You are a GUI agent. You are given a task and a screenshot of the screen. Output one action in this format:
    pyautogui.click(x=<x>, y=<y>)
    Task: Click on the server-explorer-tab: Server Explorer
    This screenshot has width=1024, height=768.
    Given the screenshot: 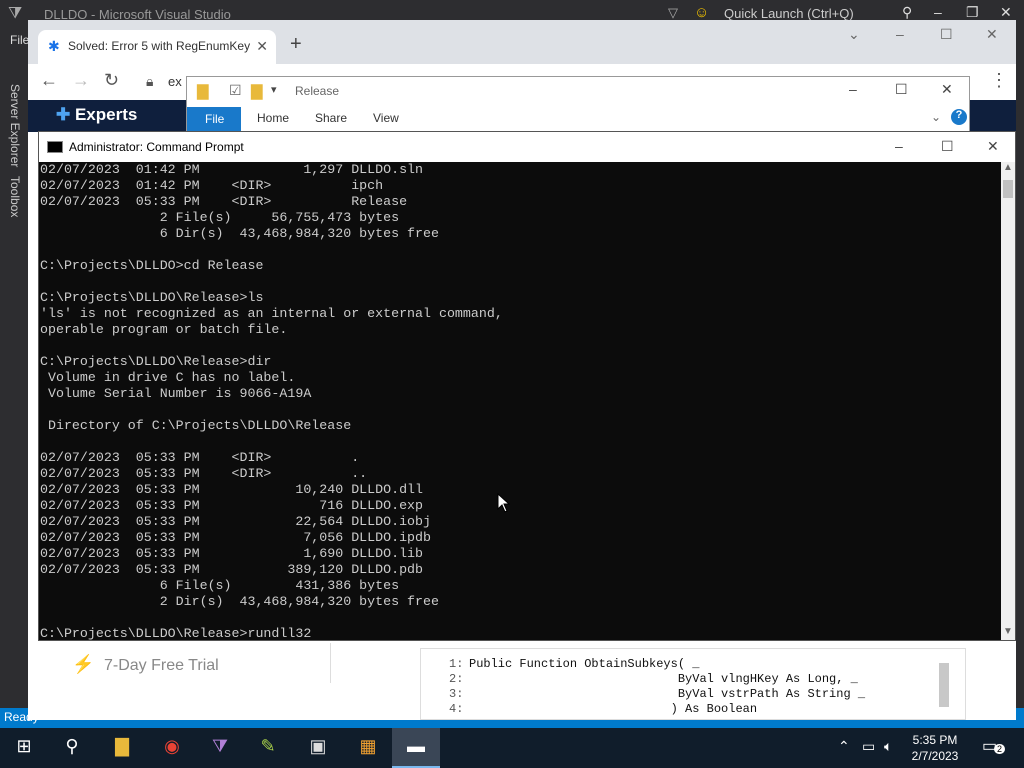 What is the action you would take?
    pyautogui.click(x=15, y=125)
    